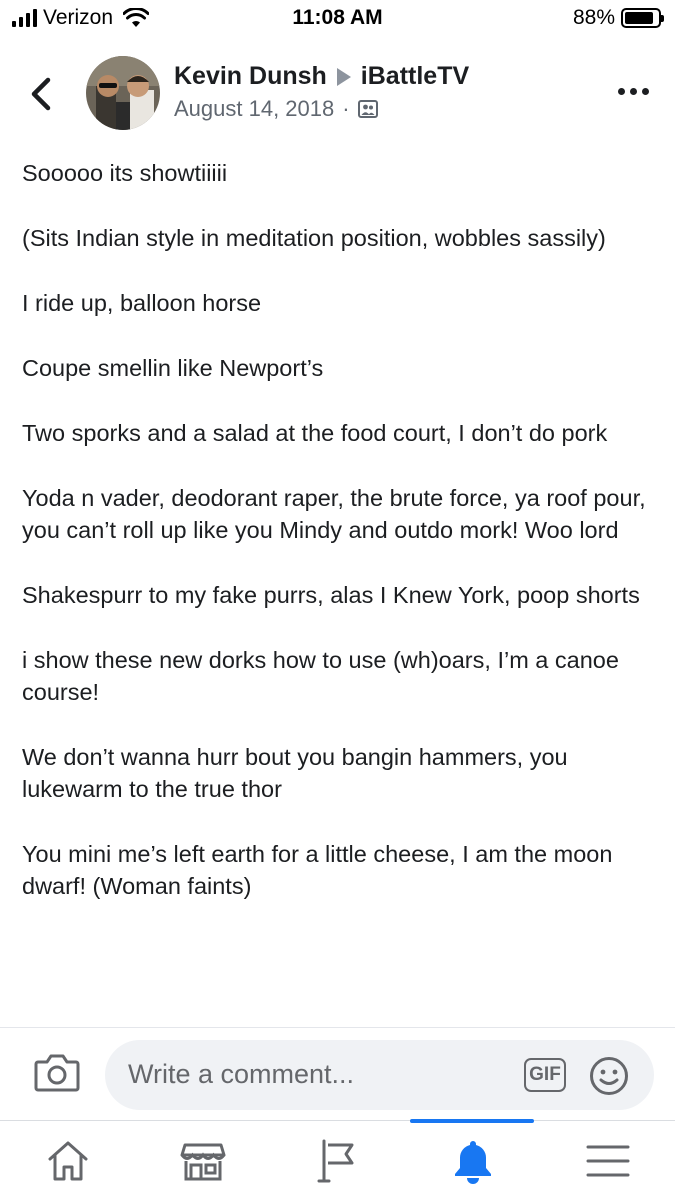  What do you see at coordinates (621, 91) in the screenshot?
I see `more-dots-icon` at bounding box center [621, 91].